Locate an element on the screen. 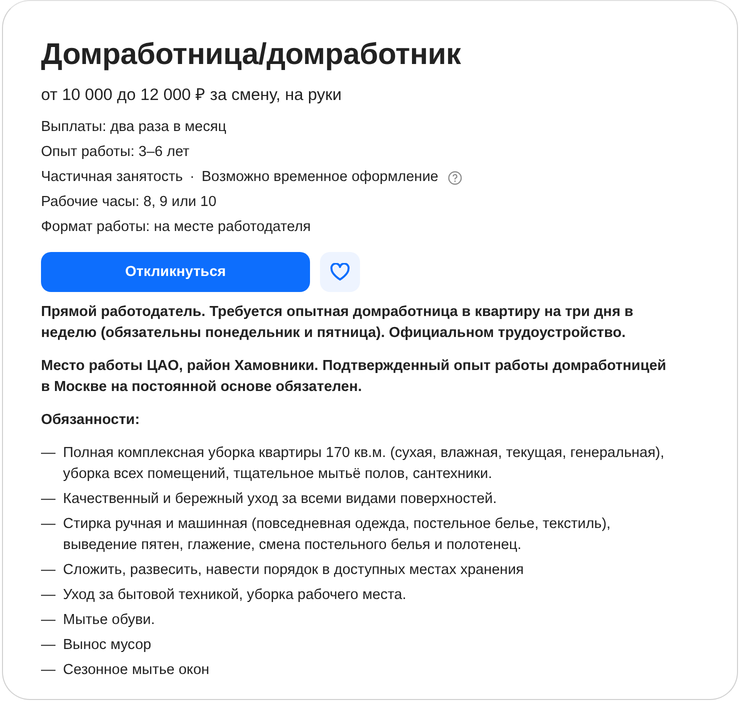  favorite-button is located at coordinates (340, 272).